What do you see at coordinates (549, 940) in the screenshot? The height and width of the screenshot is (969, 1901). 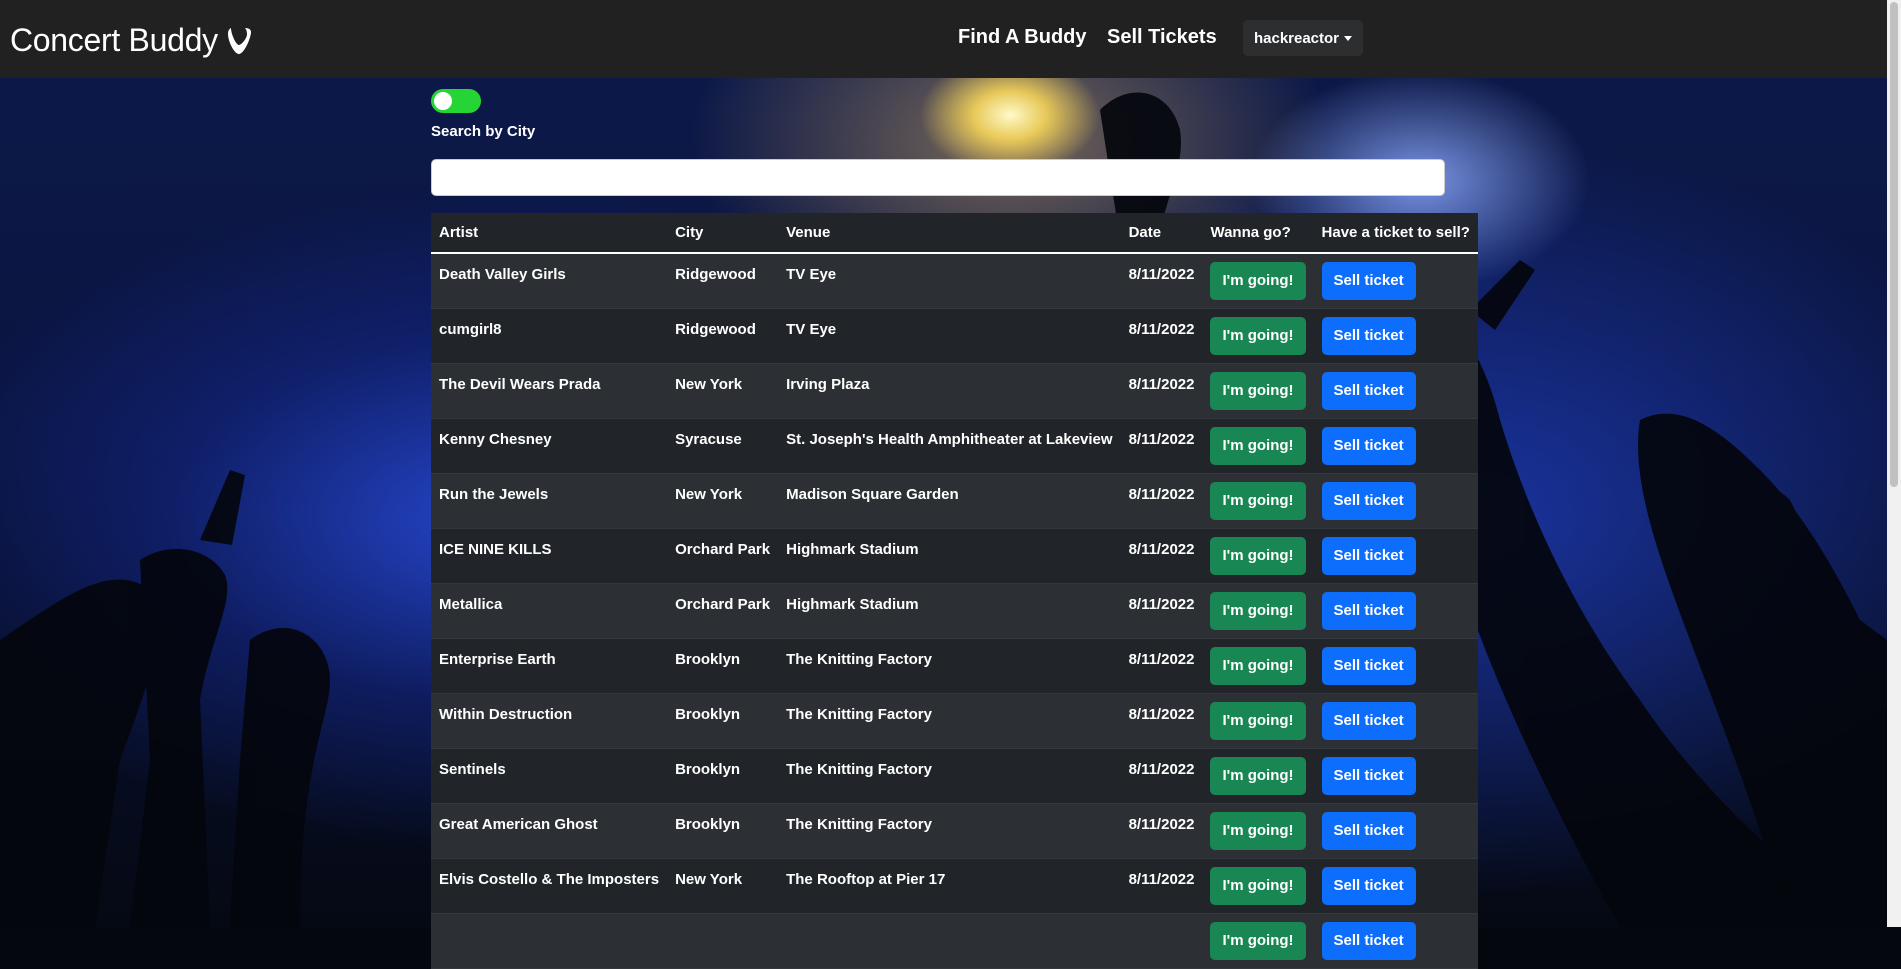 I see `artist-cell` at bounding box center [549, 940].